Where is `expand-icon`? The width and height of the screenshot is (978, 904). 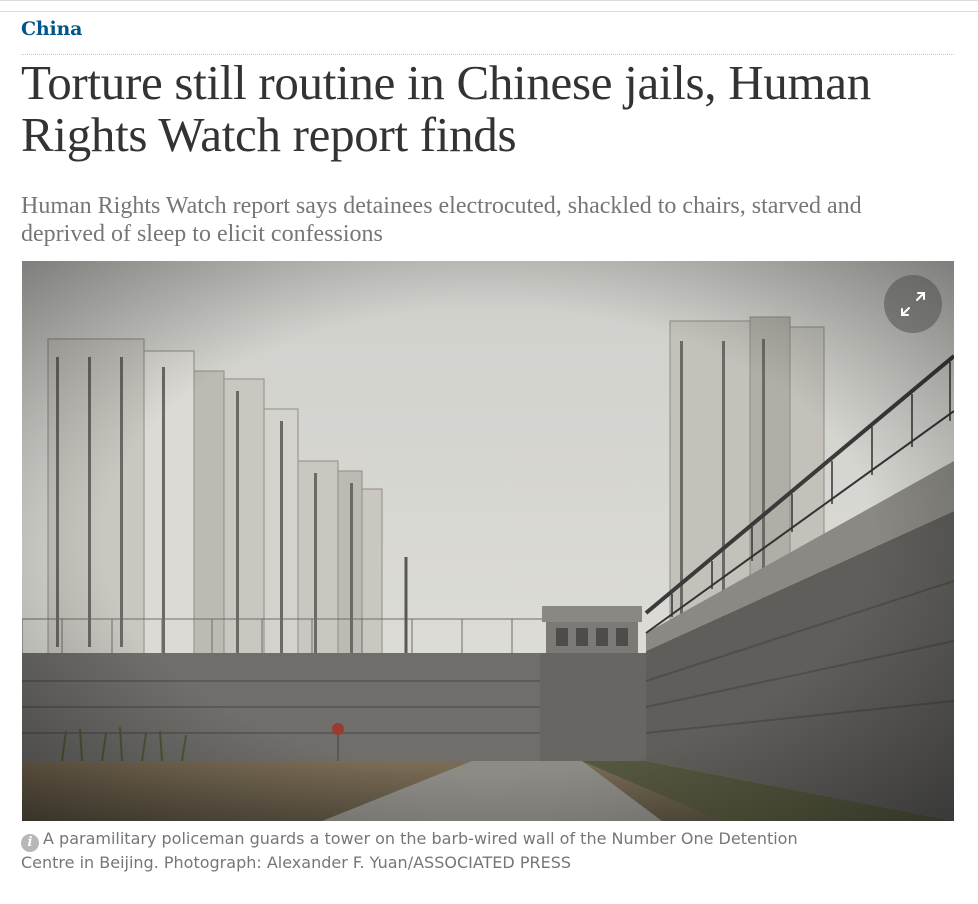 expand-icon is located at coordinates (913, 304).